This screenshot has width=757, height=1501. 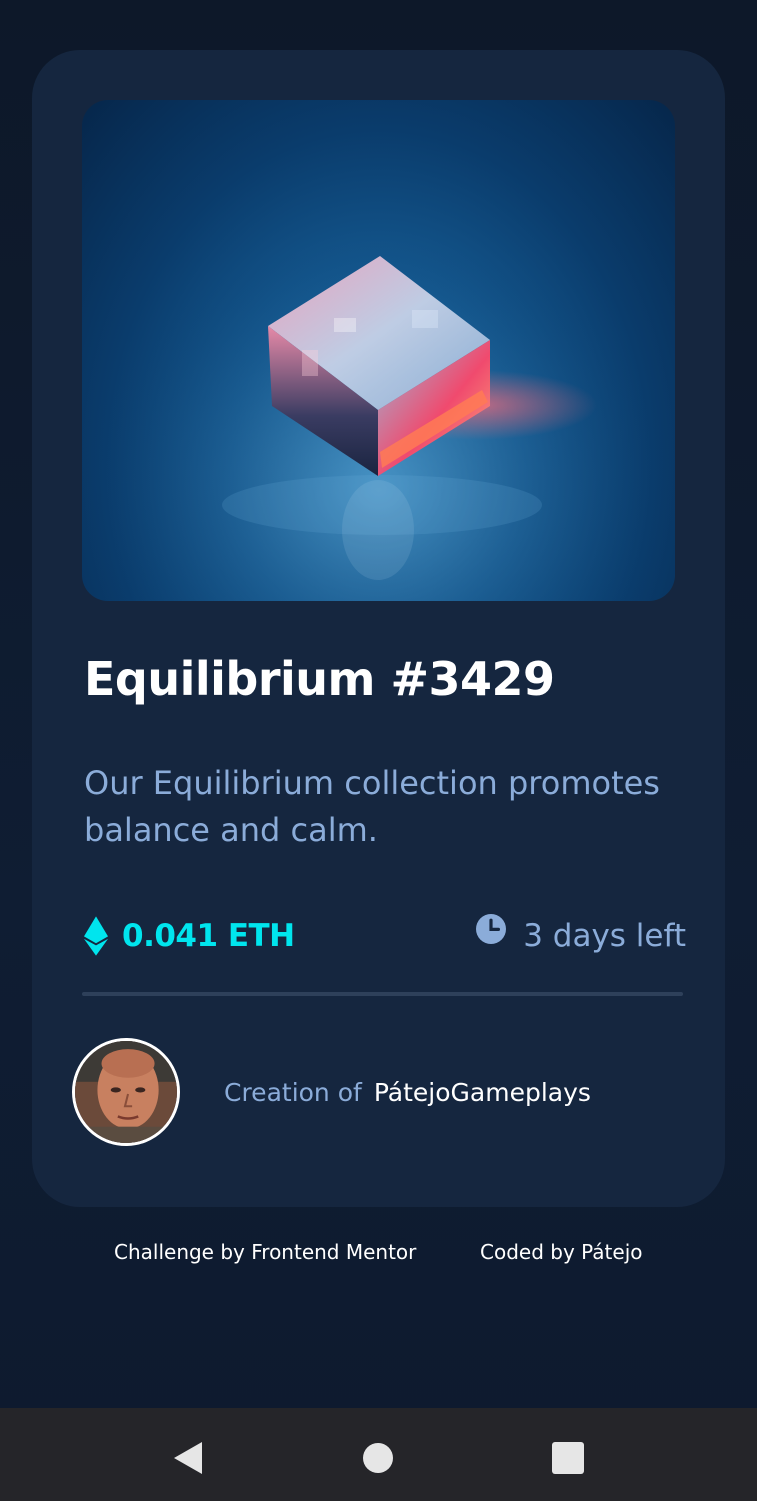 What do you see at coordinates (190, 1458) in the screenshot?
I see `back-icon` at bounding box center [190, 1458].